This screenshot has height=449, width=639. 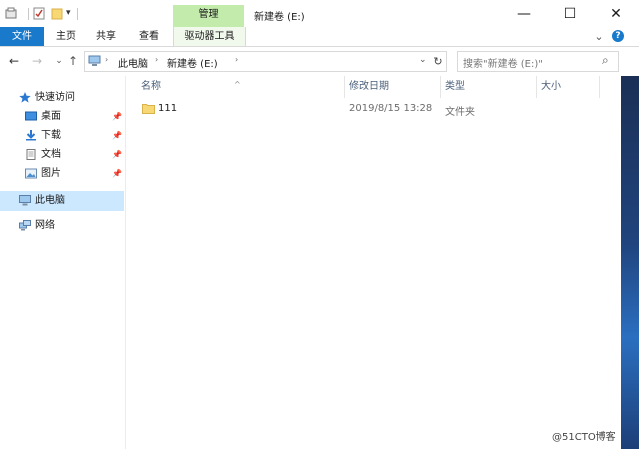 What do you see at coordinates (106, 36) in the screenshot?
I see `tab-share: 共享` at bounding box center [106, 36].